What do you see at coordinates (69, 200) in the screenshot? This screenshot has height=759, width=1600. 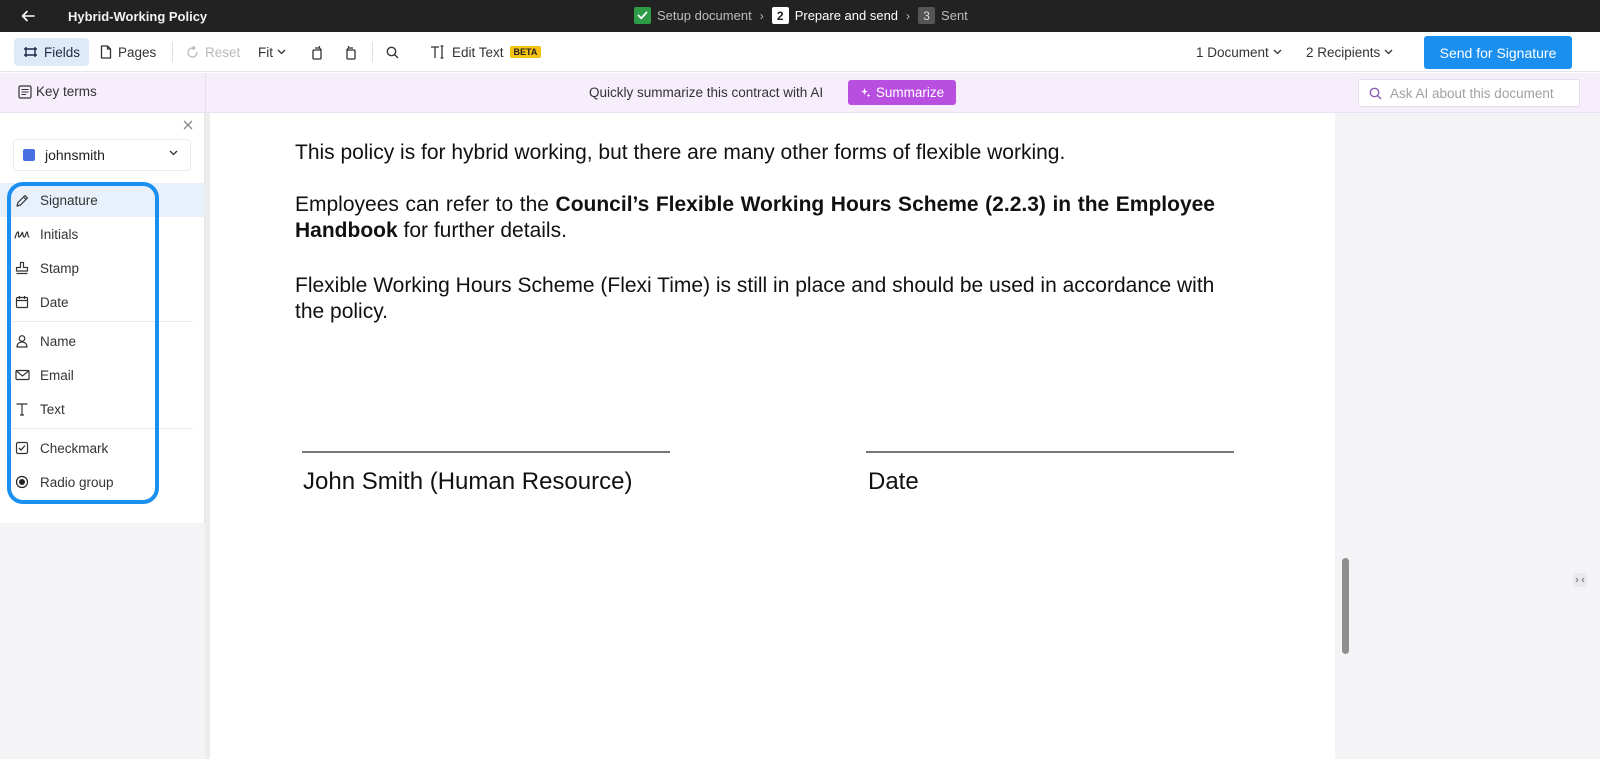 I see `field-label: Signature` at bounding box center [69, 200].